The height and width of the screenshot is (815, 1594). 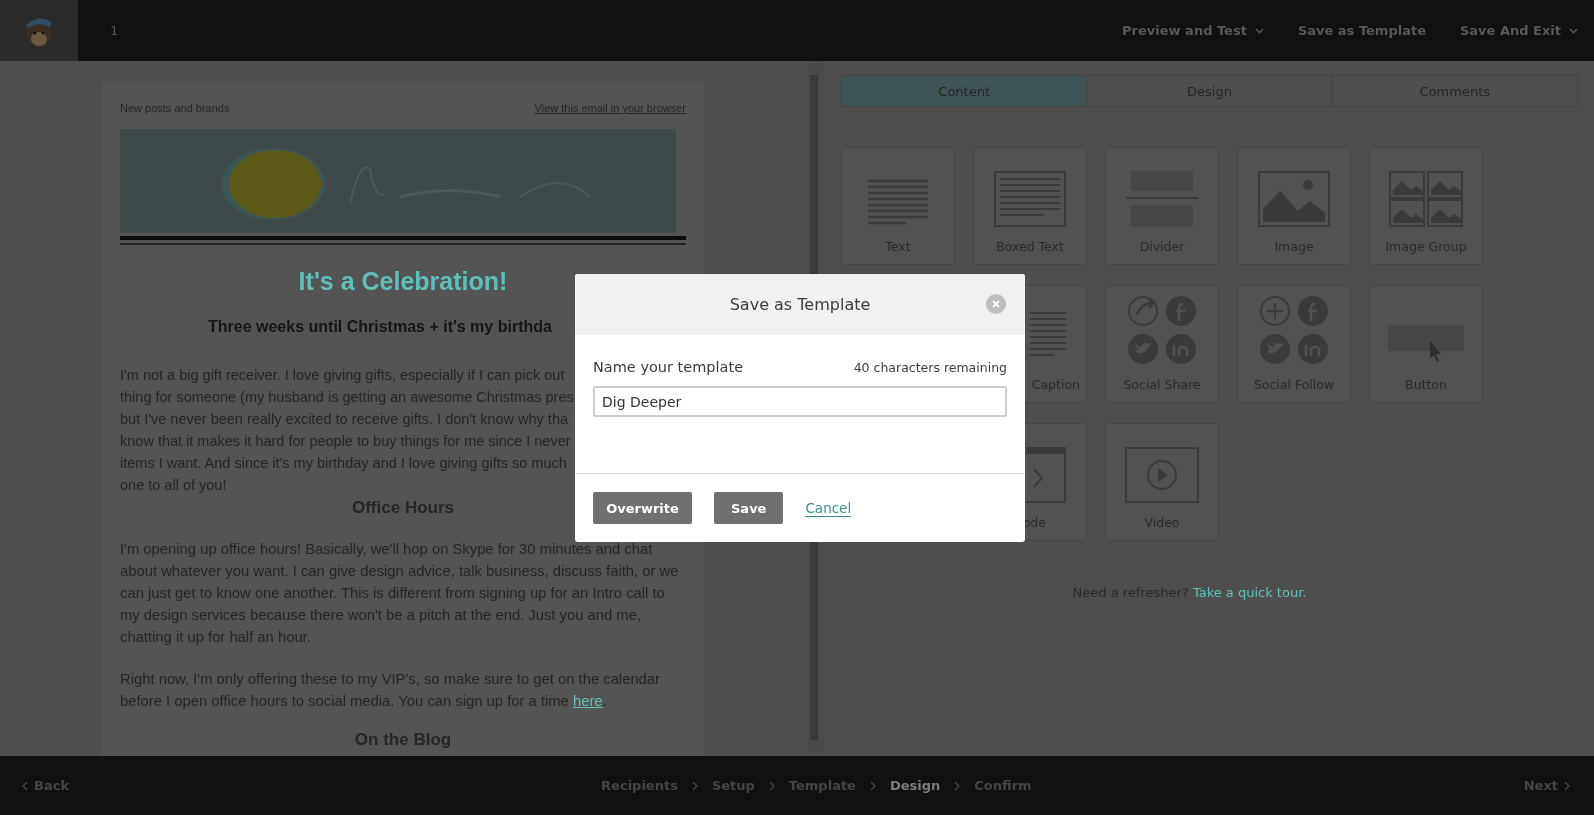 I want to click on campaign-name: 1, so click(x=114, y=30).